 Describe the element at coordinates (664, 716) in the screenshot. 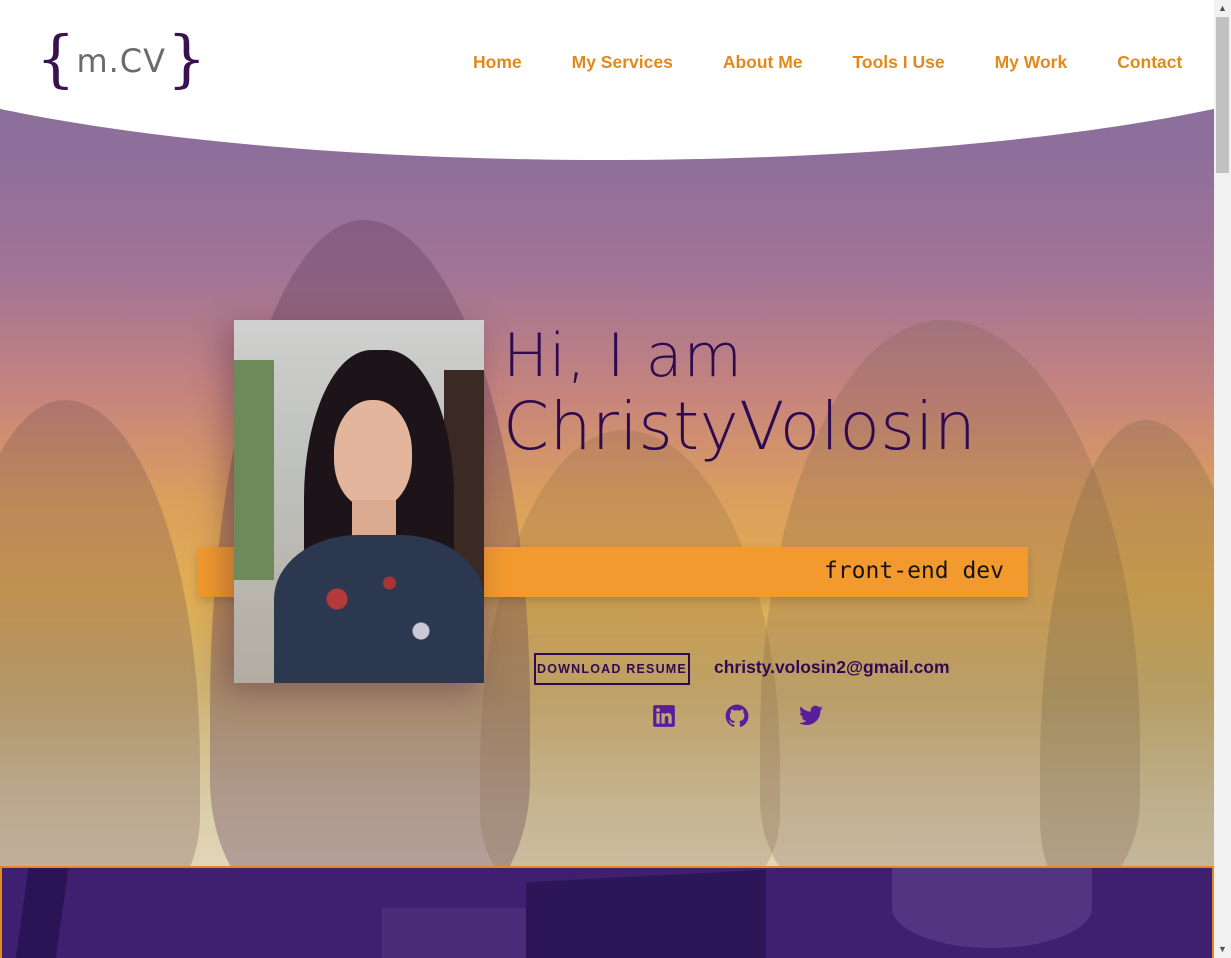

I see `linkedin-icon` at that location.